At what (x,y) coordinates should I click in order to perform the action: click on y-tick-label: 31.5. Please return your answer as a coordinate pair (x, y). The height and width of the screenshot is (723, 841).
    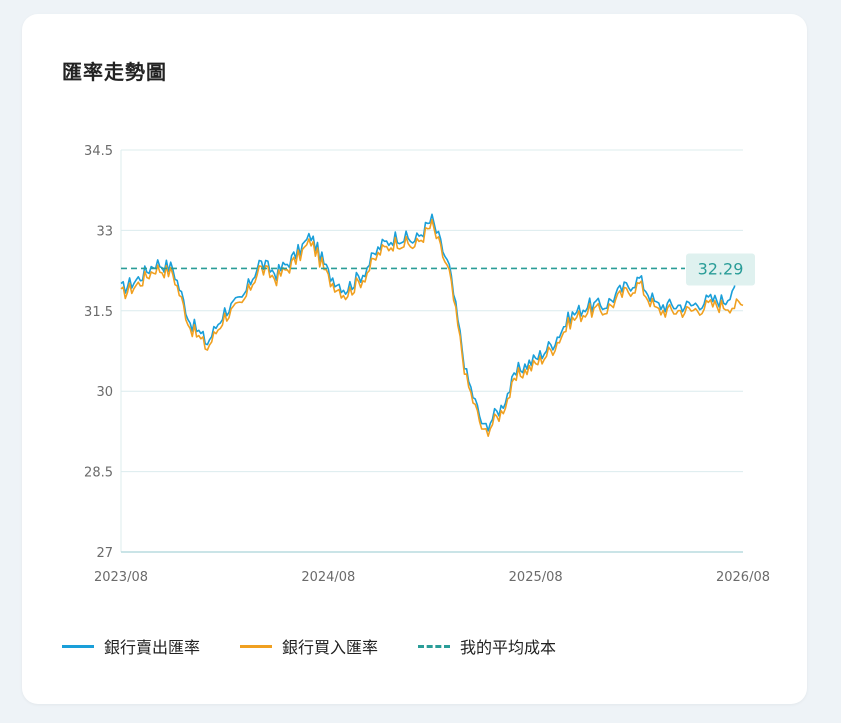
    Looking at the image, I should click on (98, 312).